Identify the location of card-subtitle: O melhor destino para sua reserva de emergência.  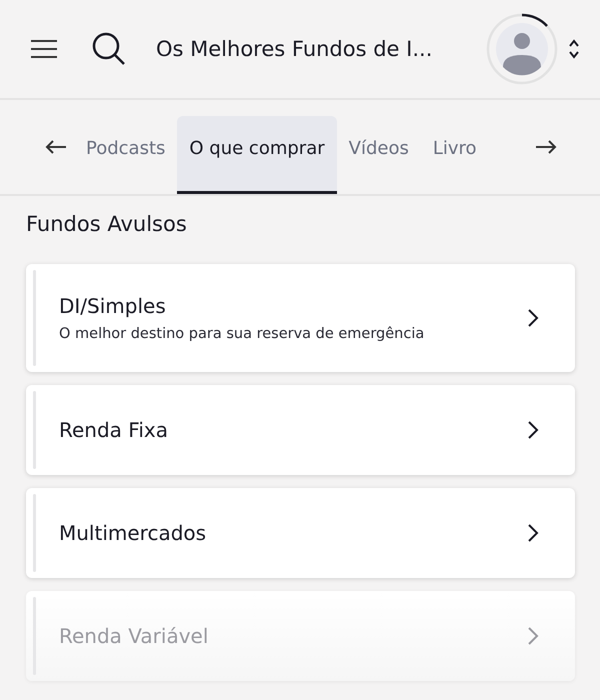
(242, 334).